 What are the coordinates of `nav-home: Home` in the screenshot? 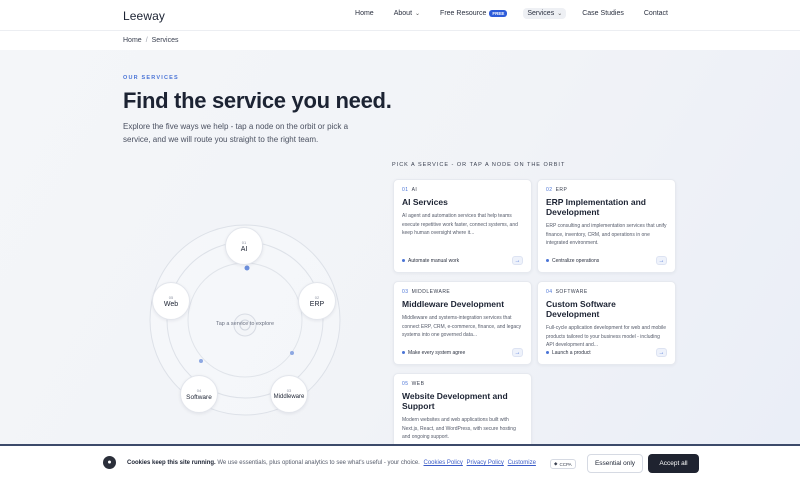 It's located at (364, 13).